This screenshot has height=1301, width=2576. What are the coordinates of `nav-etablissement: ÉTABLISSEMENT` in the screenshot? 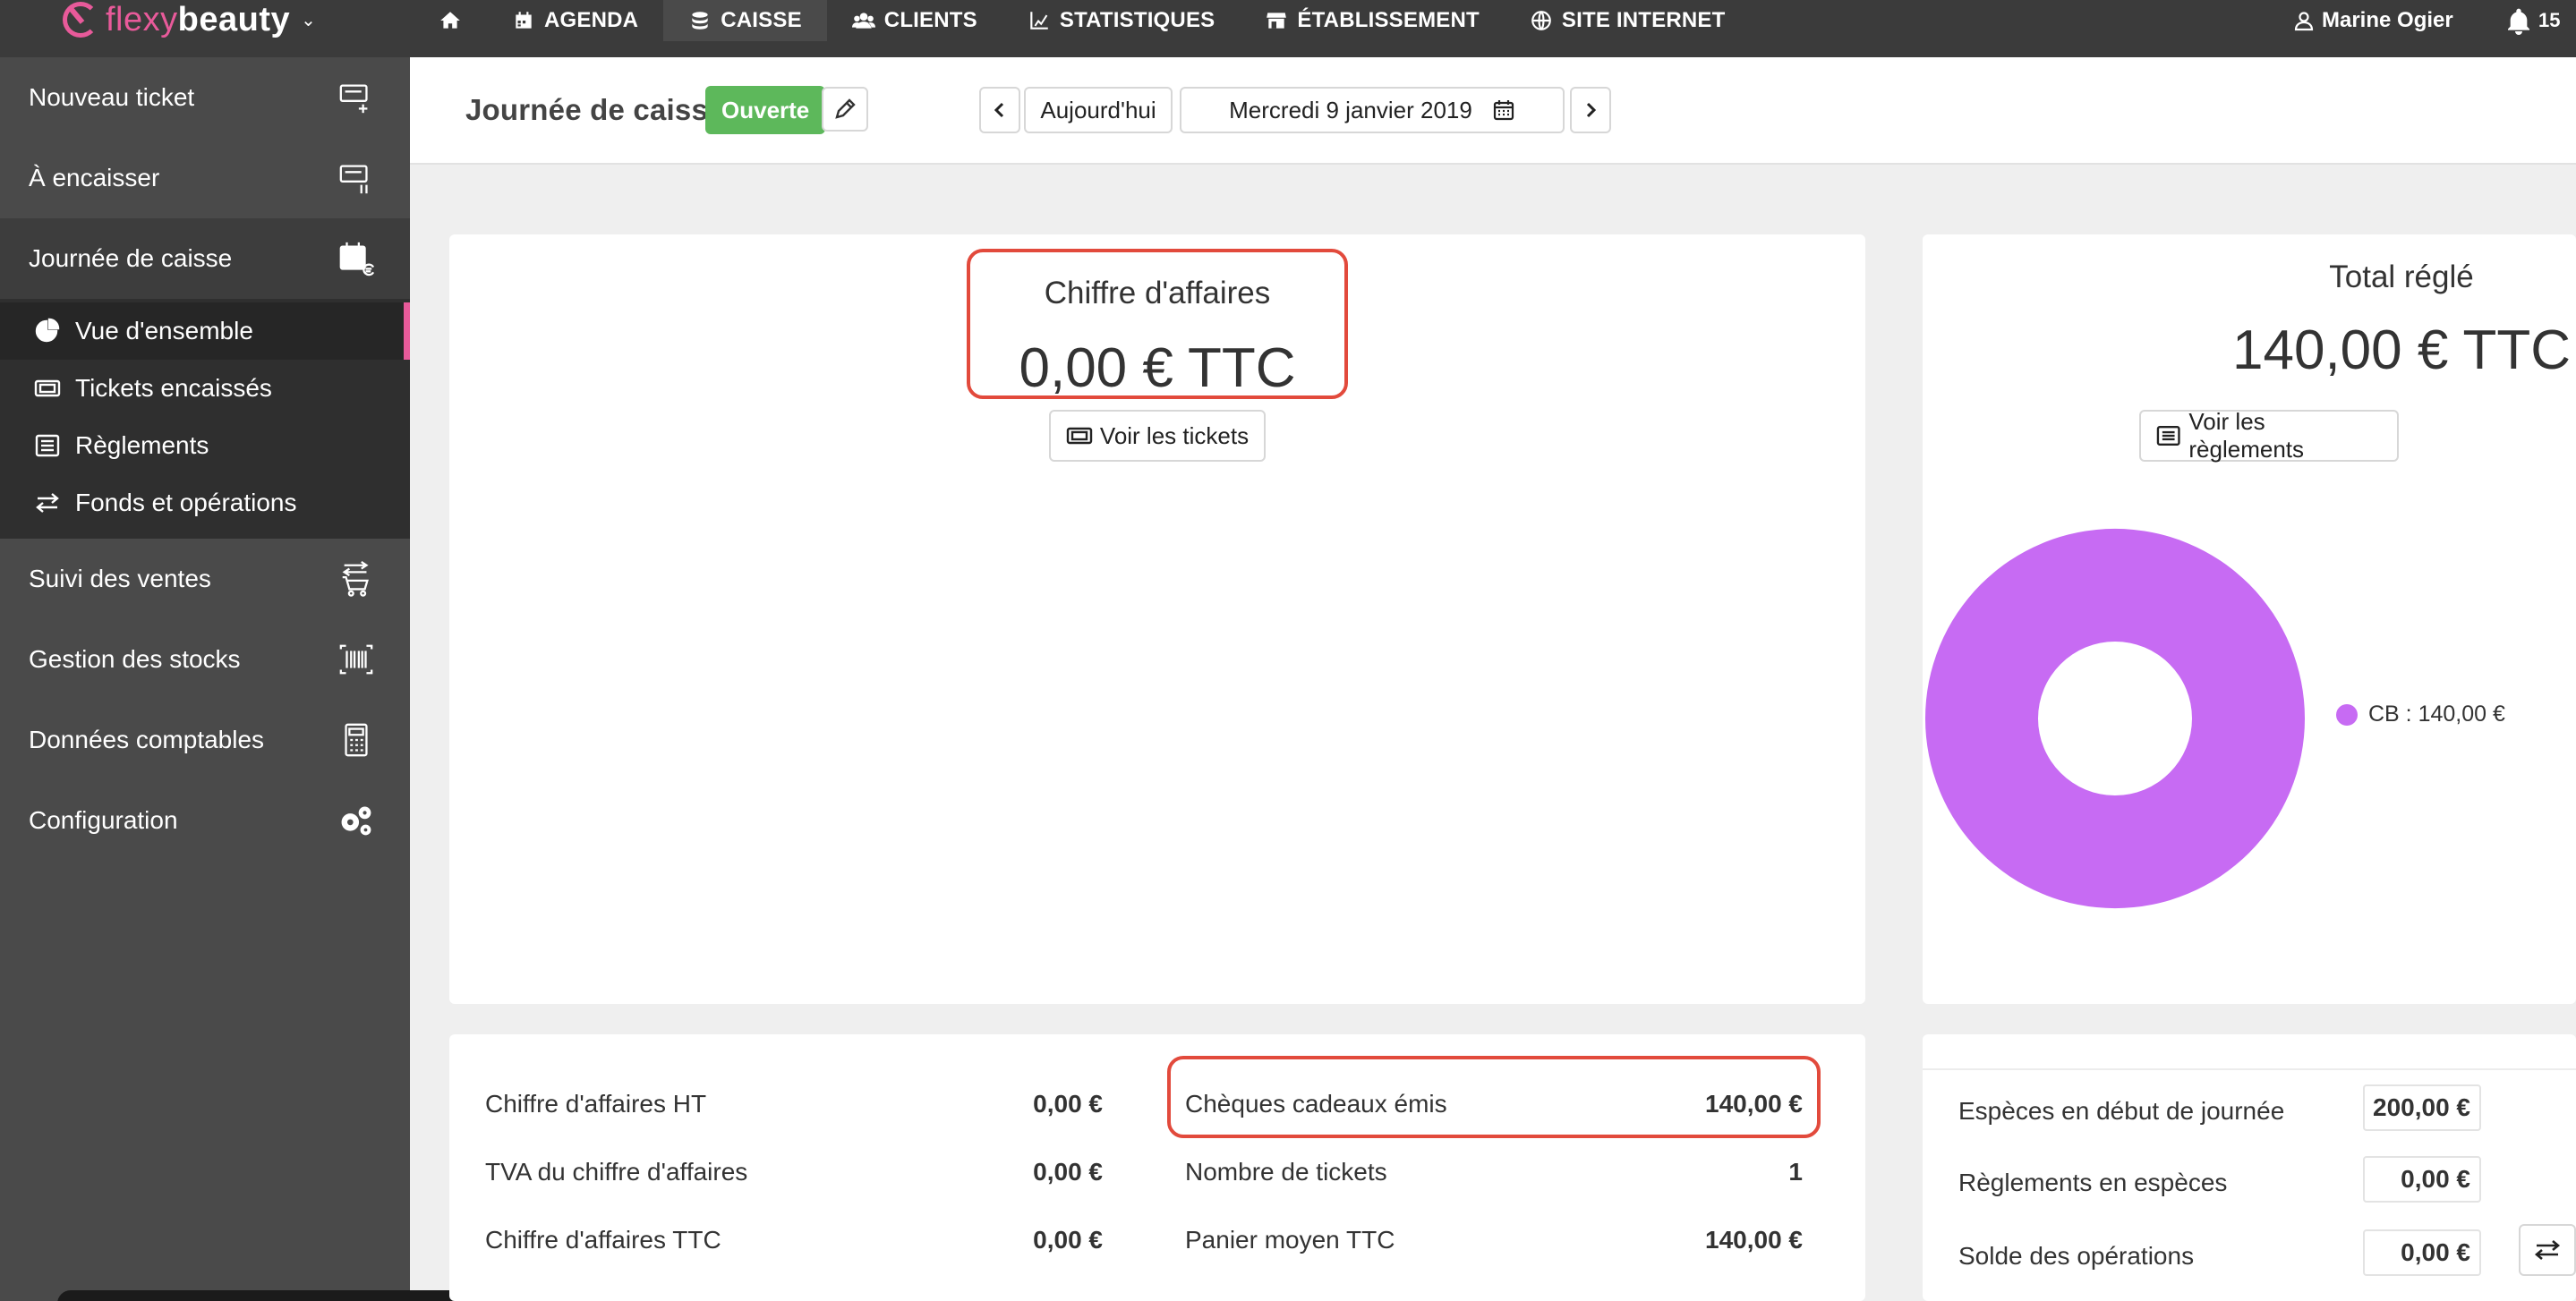 It's located at (1372, 20).